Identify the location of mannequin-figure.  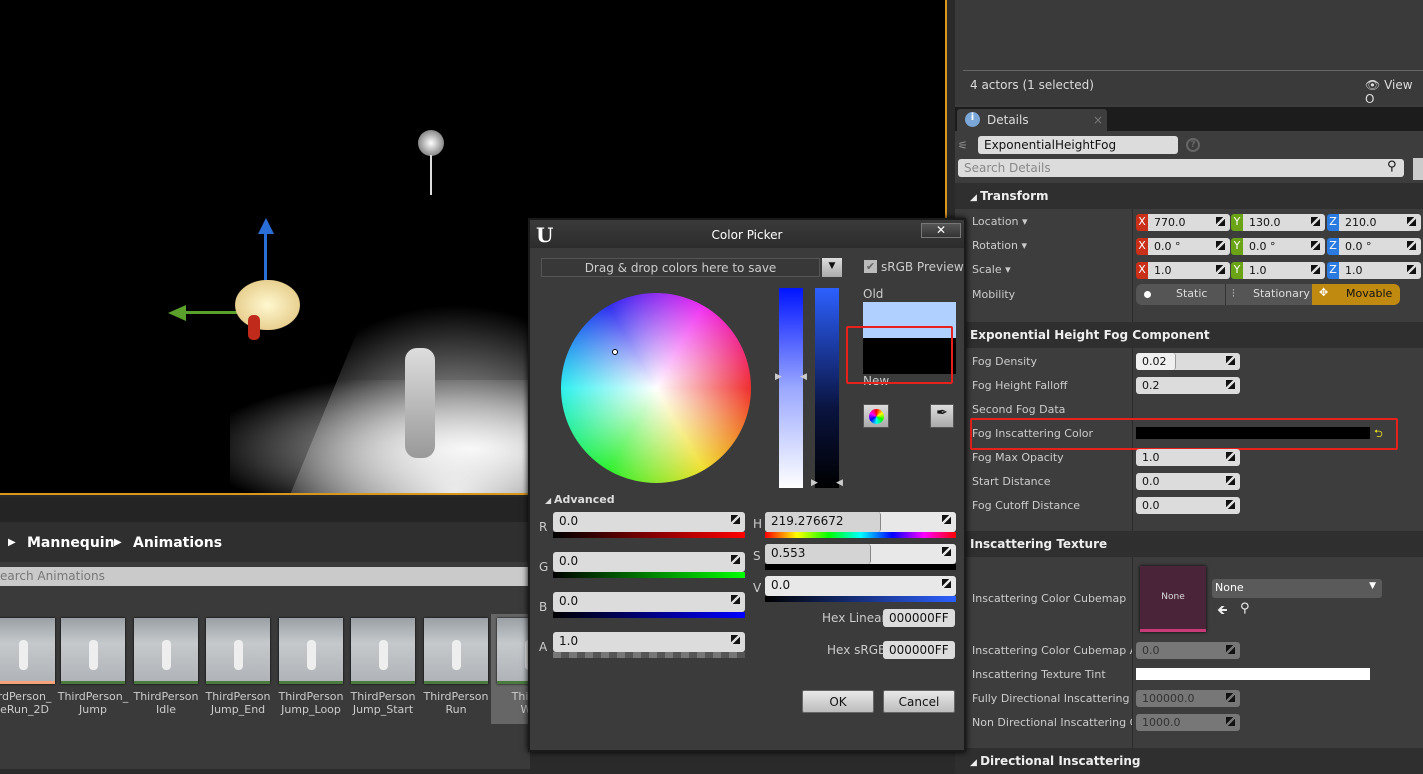
(456, 655).